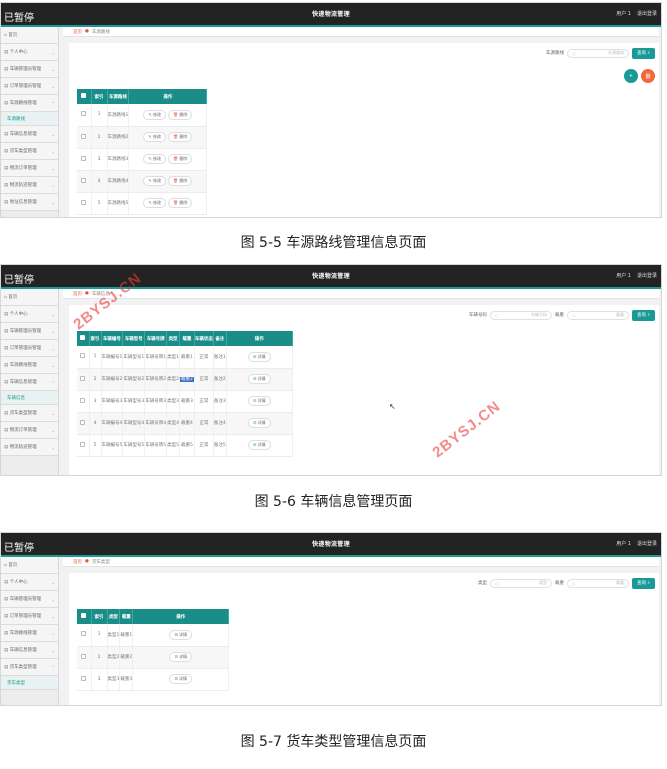  What do you see at coordinates (114, 635) in the screenshot?
I see `table-cell: 类型1` at bounding box center [114, 635].